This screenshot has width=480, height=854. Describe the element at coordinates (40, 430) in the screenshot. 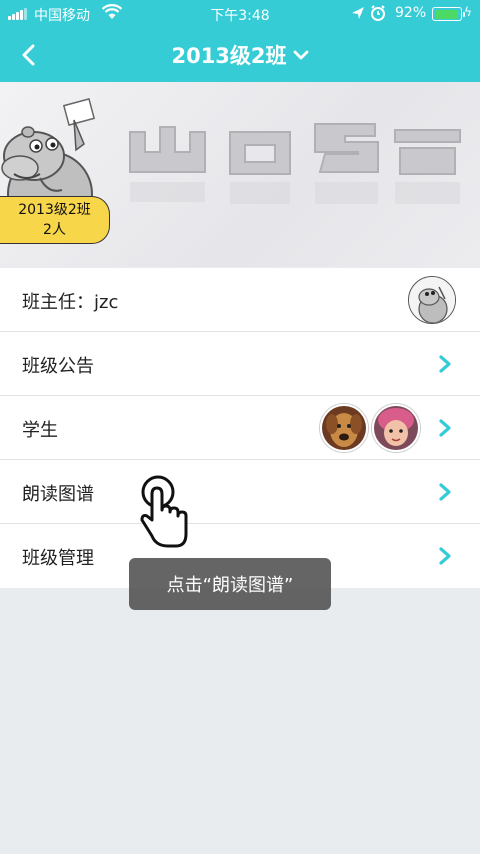

I see `row-label: 学生` at that location.